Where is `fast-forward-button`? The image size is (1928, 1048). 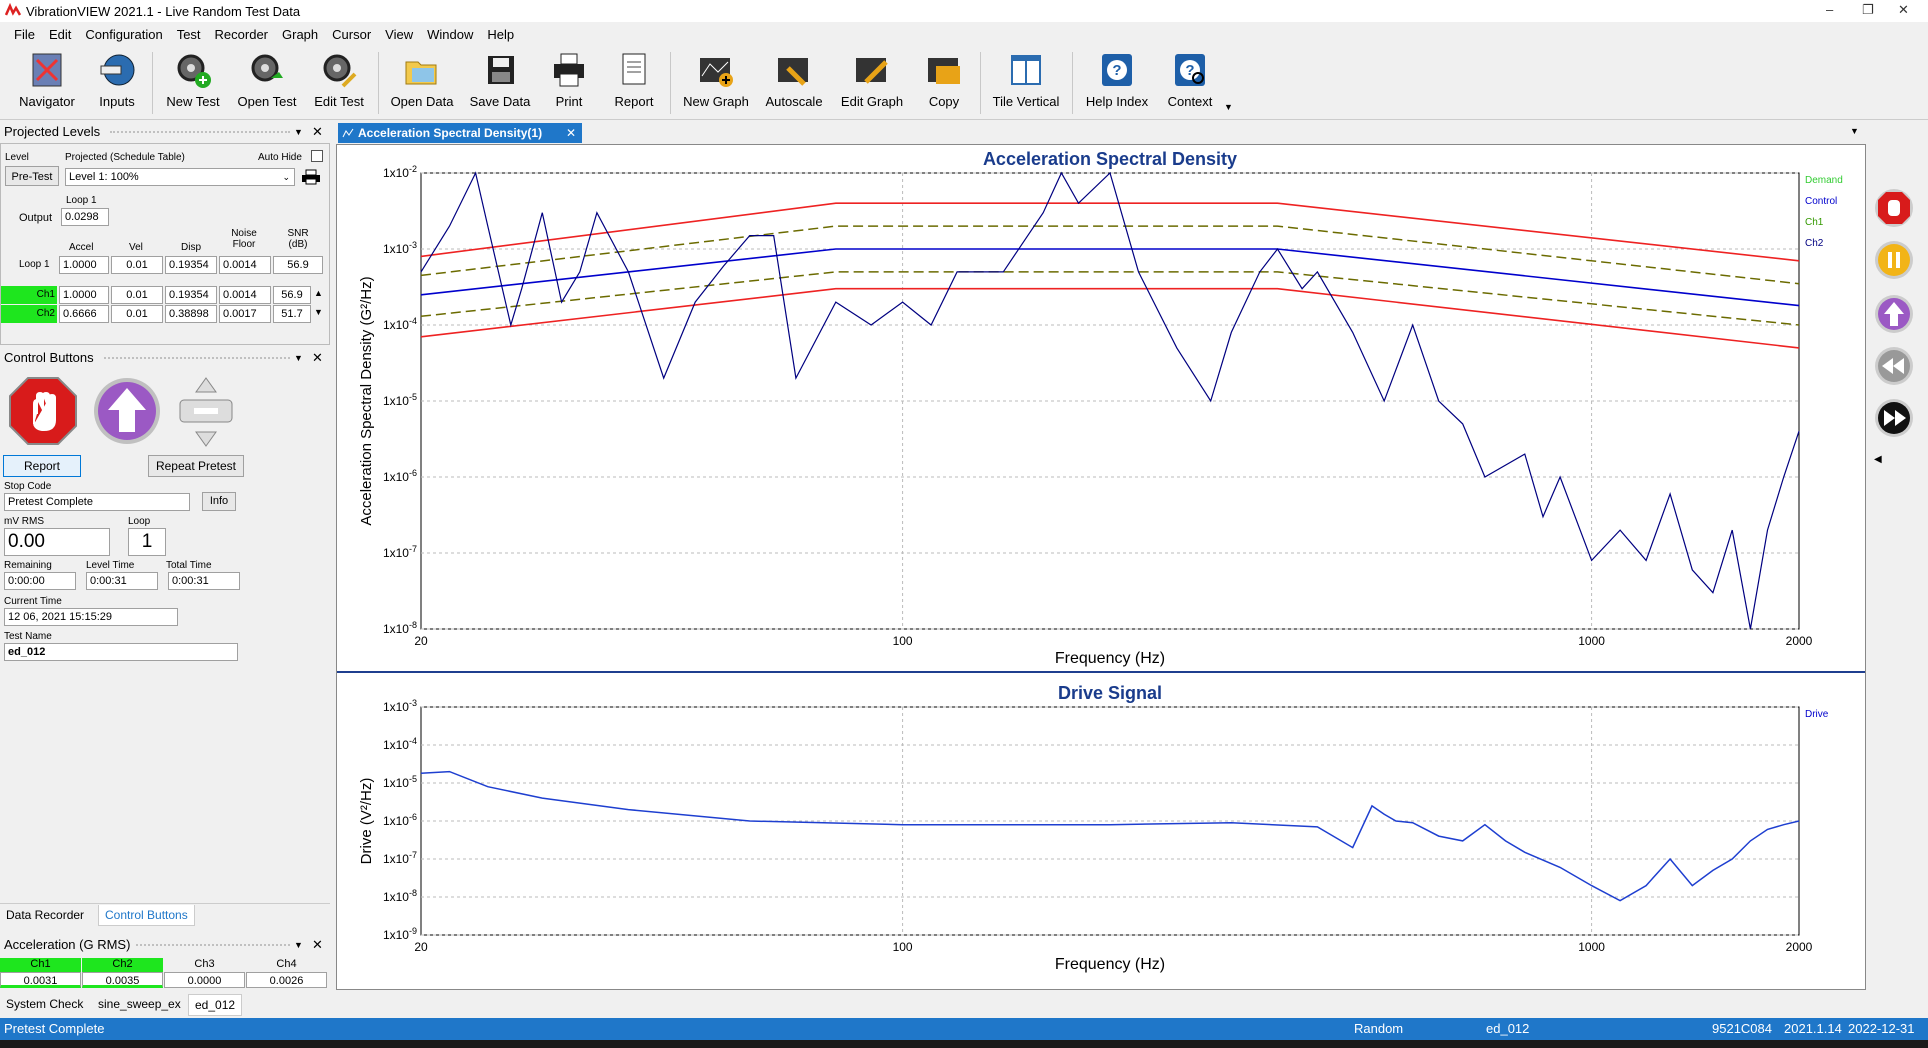
fast-forward-button is located at coordinates (1894, 418).